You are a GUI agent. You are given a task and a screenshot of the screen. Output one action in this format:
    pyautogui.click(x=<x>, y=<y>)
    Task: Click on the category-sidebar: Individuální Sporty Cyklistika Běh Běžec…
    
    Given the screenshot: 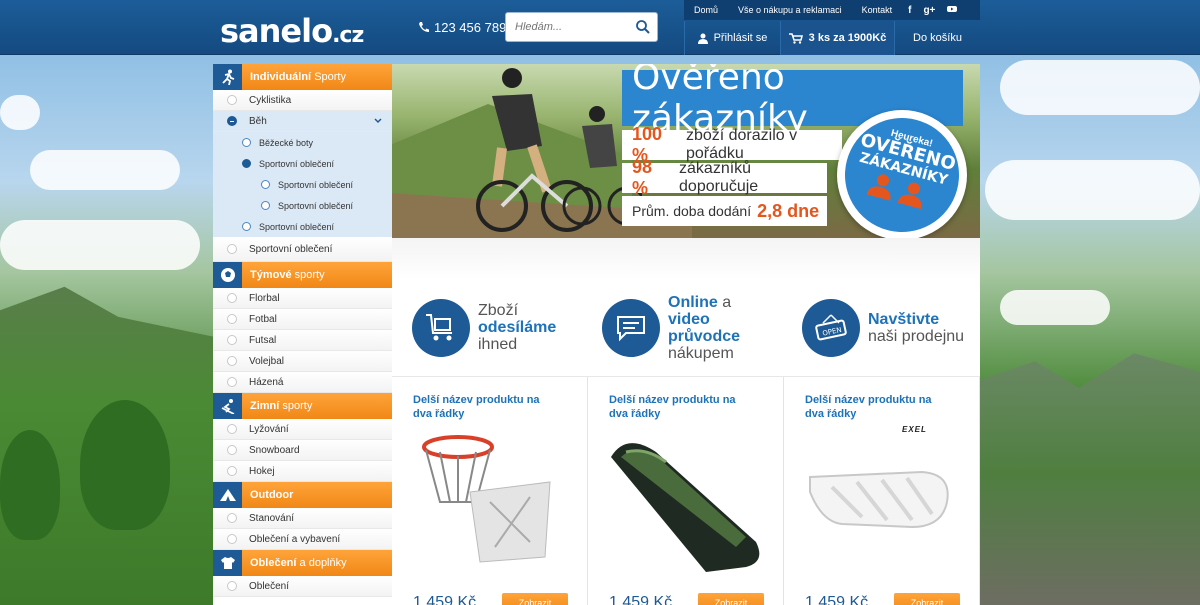 What is the action you would take?
    pyautogui.click(x=302, y=334)
    